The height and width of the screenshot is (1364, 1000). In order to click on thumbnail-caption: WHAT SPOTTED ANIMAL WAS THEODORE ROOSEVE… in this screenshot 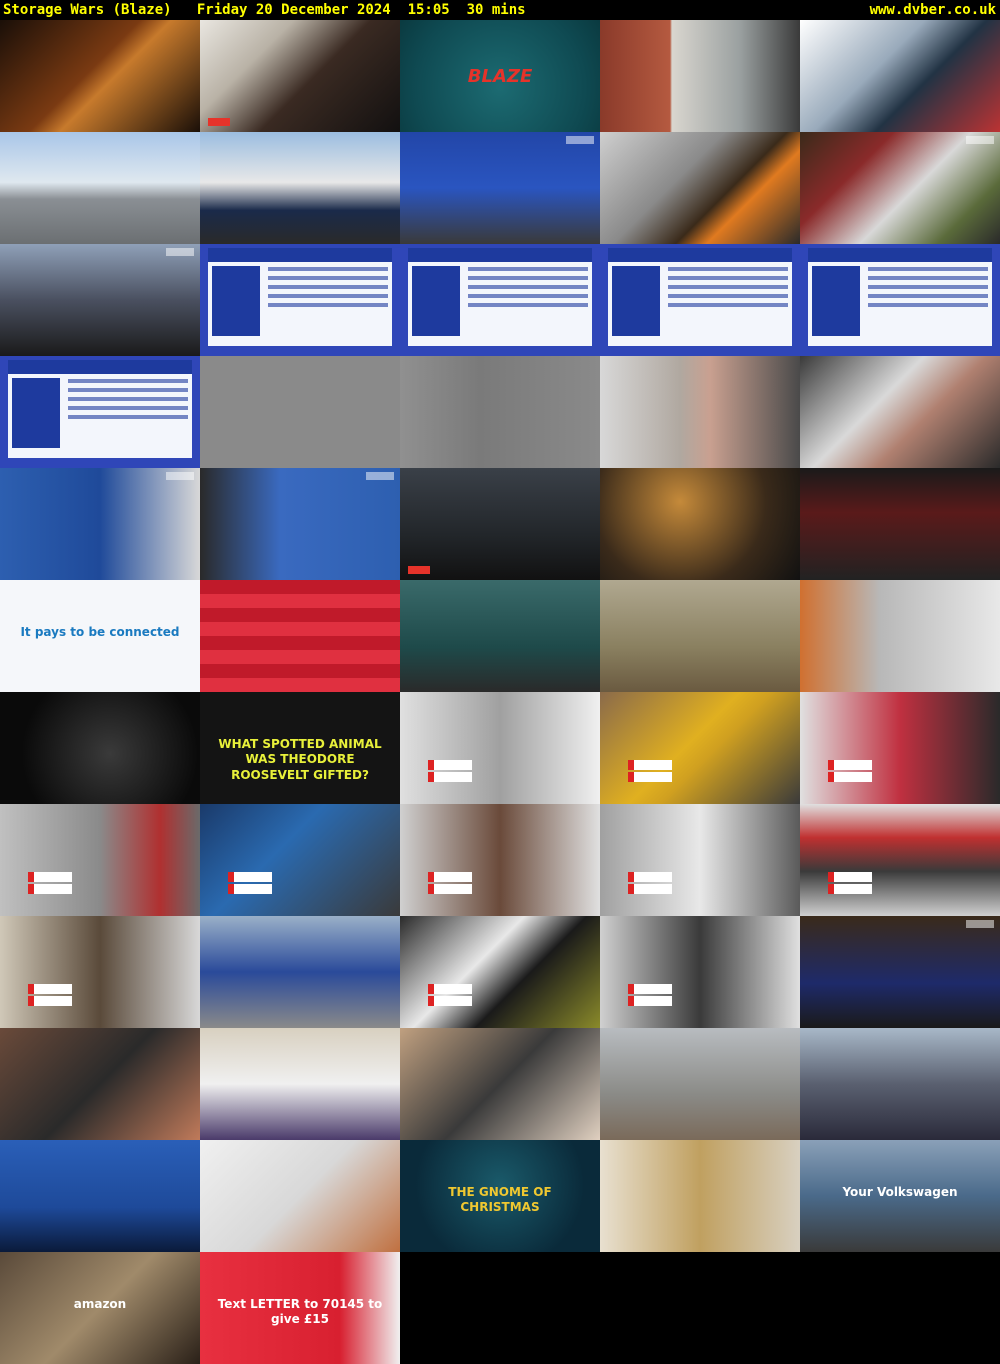, I will do `click(300, 759)`.